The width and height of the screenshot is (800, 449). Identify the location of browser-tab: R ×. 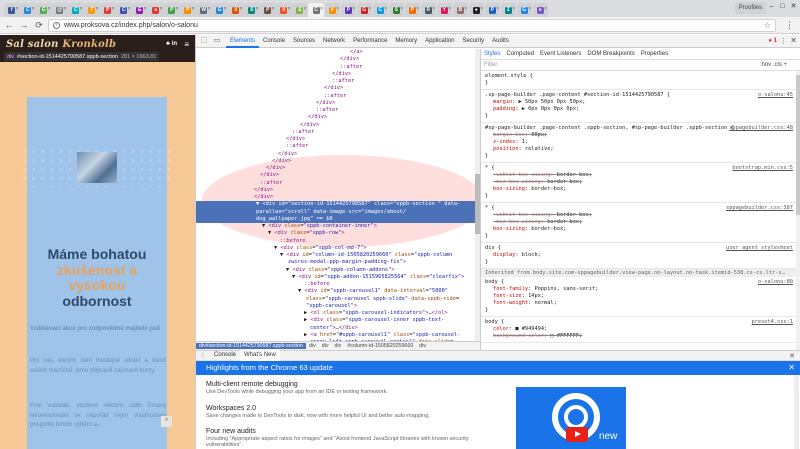
(428, 10).